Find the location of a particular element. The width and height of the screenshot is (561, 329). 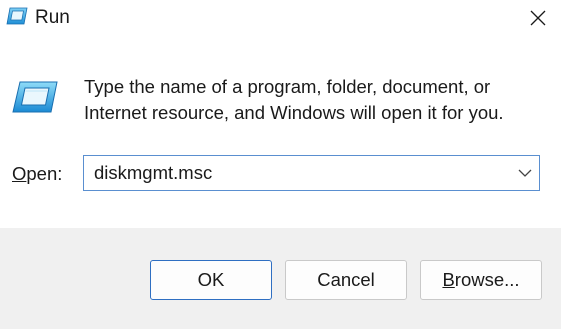

open-label-mnemonic: O is located at coordinates (19, 173).